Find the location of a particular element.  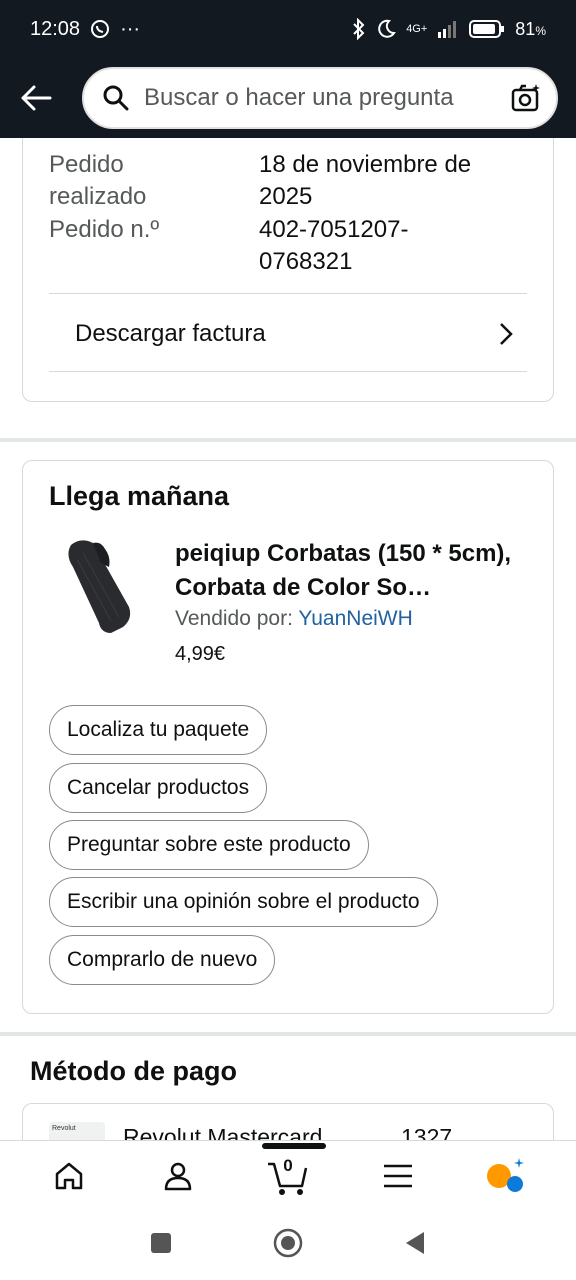

ask-product-question-button: Preguntar sobre este producto is located at coordinates (209, 845).